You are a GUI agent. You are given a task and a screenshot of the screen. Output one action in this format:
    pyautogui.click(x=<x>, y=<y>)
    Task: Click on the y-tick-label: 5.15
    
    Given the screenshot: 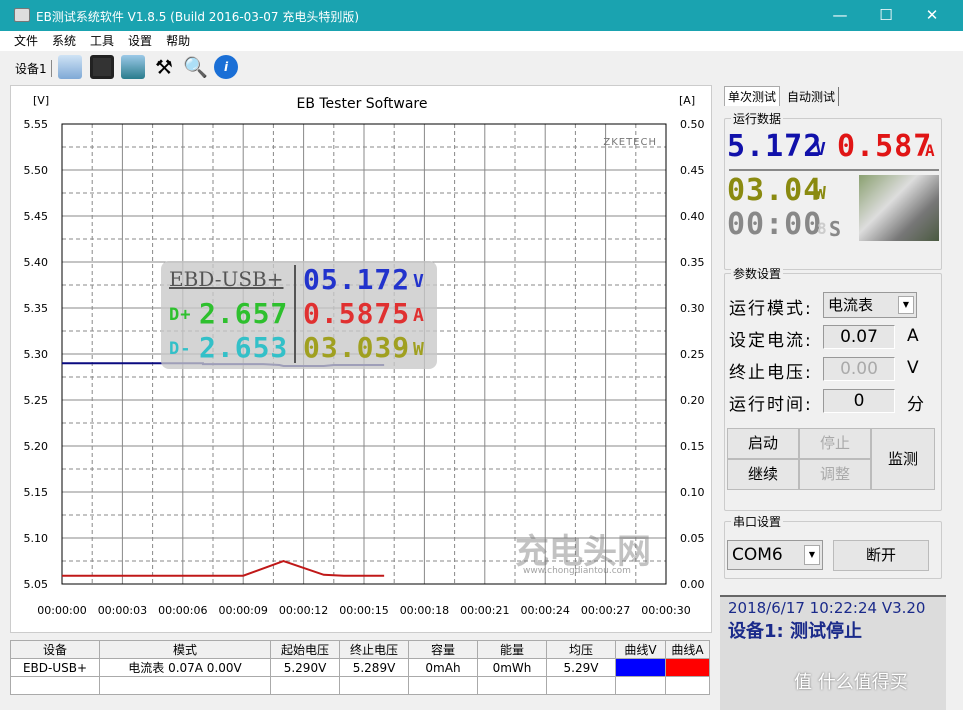 What is the action you would take?
    pyautogui.click(x=36, y=492)
    